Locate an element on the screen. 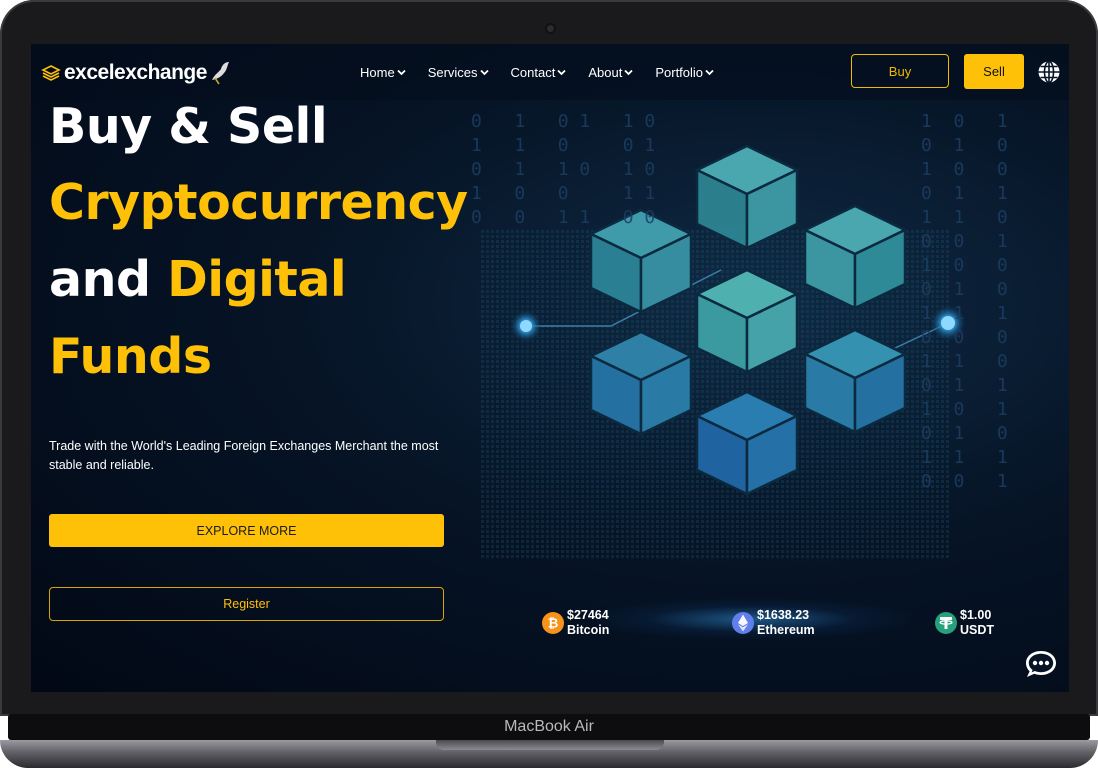  ticker-bitcoin: ₿ $27464 Bitcoin is located at coordinates (575, 623).